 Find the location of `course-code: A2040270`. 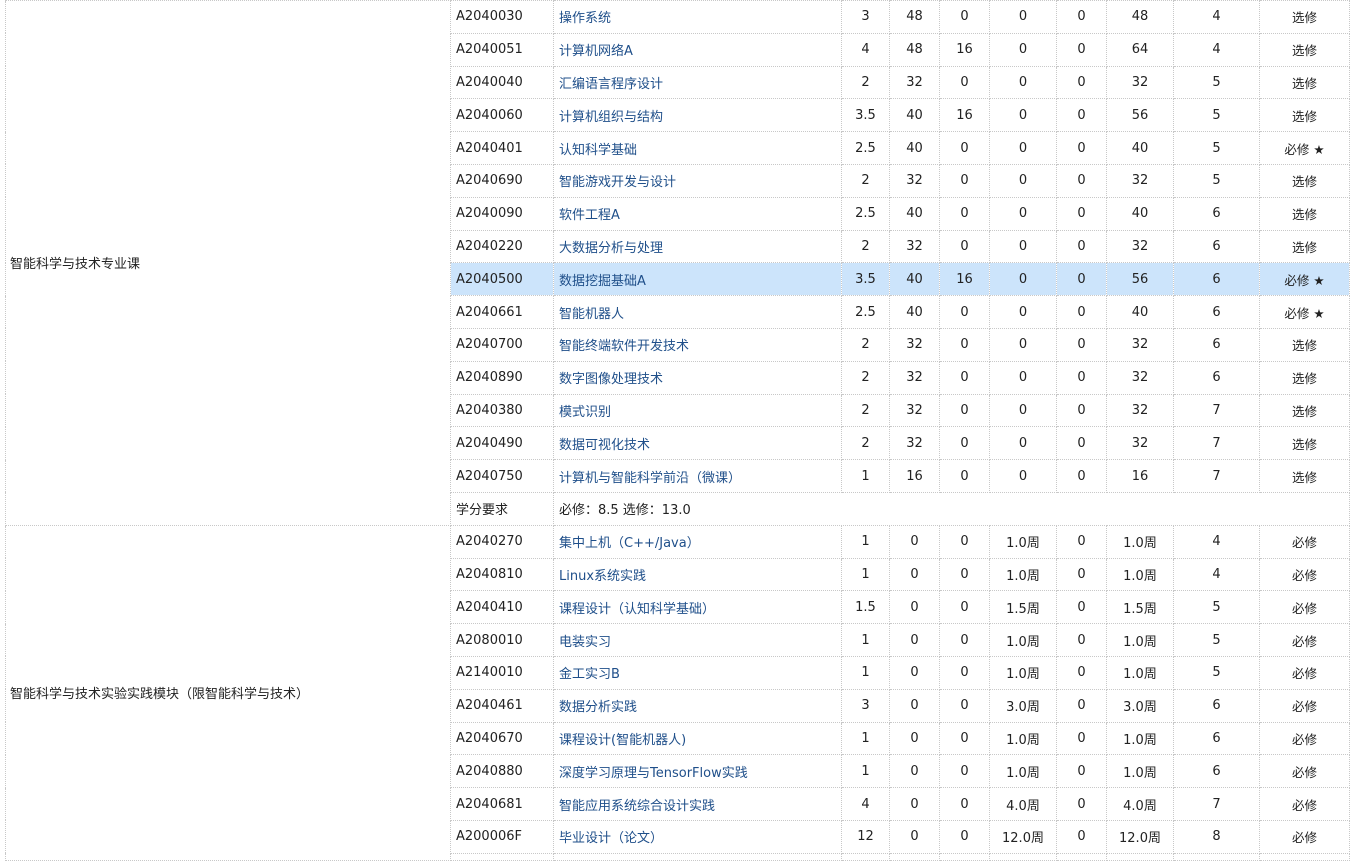

course-code: A2040270 is located at coordinates (502, 541).